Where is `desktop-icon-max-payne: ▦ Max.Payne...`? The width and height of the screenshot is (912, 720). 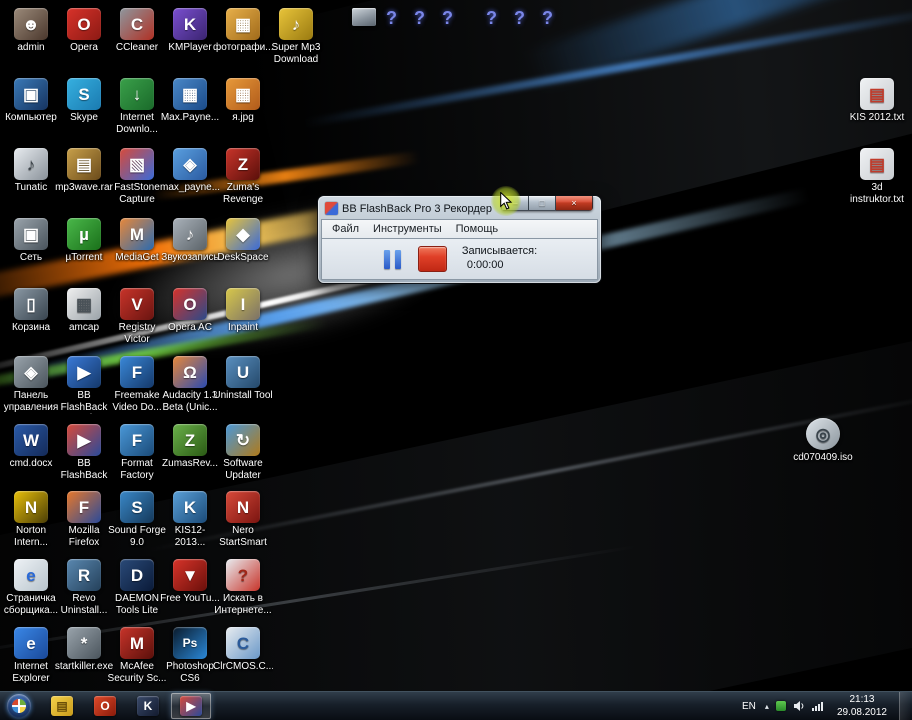
desktop-icon-max-payne: ▦ Max.Payne... is located at coordinates (190, 111).